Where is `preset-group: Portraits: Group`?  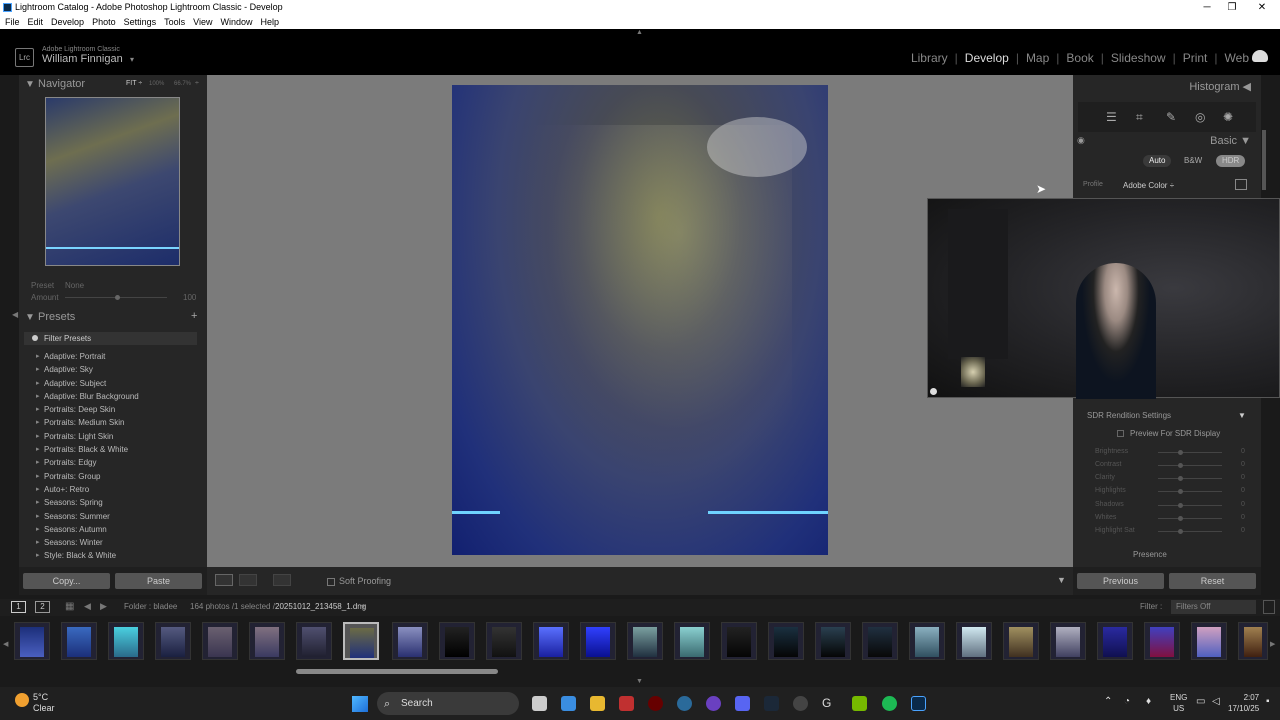 preset-group: Portraits: Group is located at coordinates (114, 477).